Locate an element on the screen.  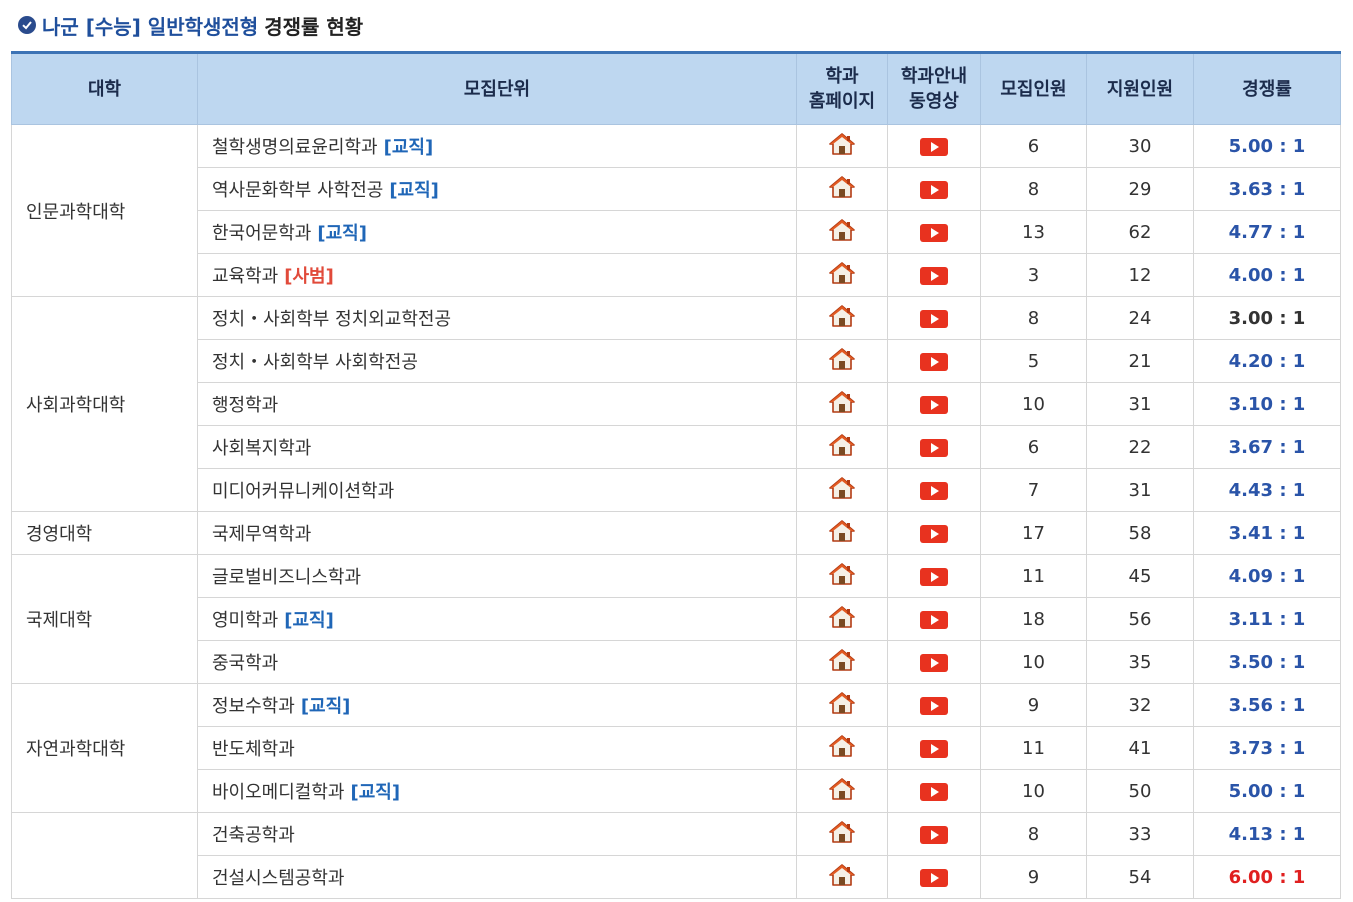
rate-value: 3.56 : 1 is located at coordinates (1267, 705).